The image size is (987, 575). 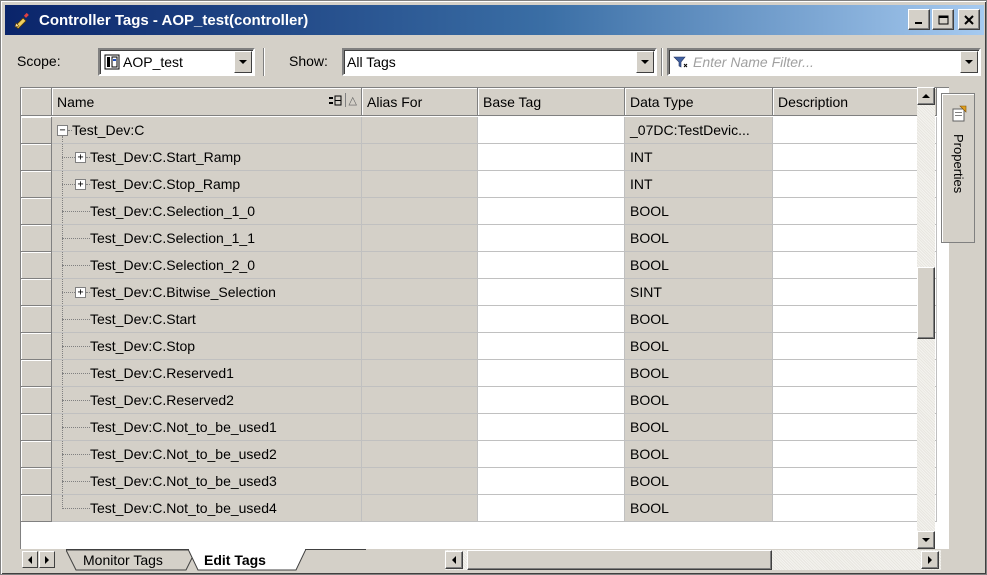 I want to click on scroll-down-button, so click(x=926, y=540).